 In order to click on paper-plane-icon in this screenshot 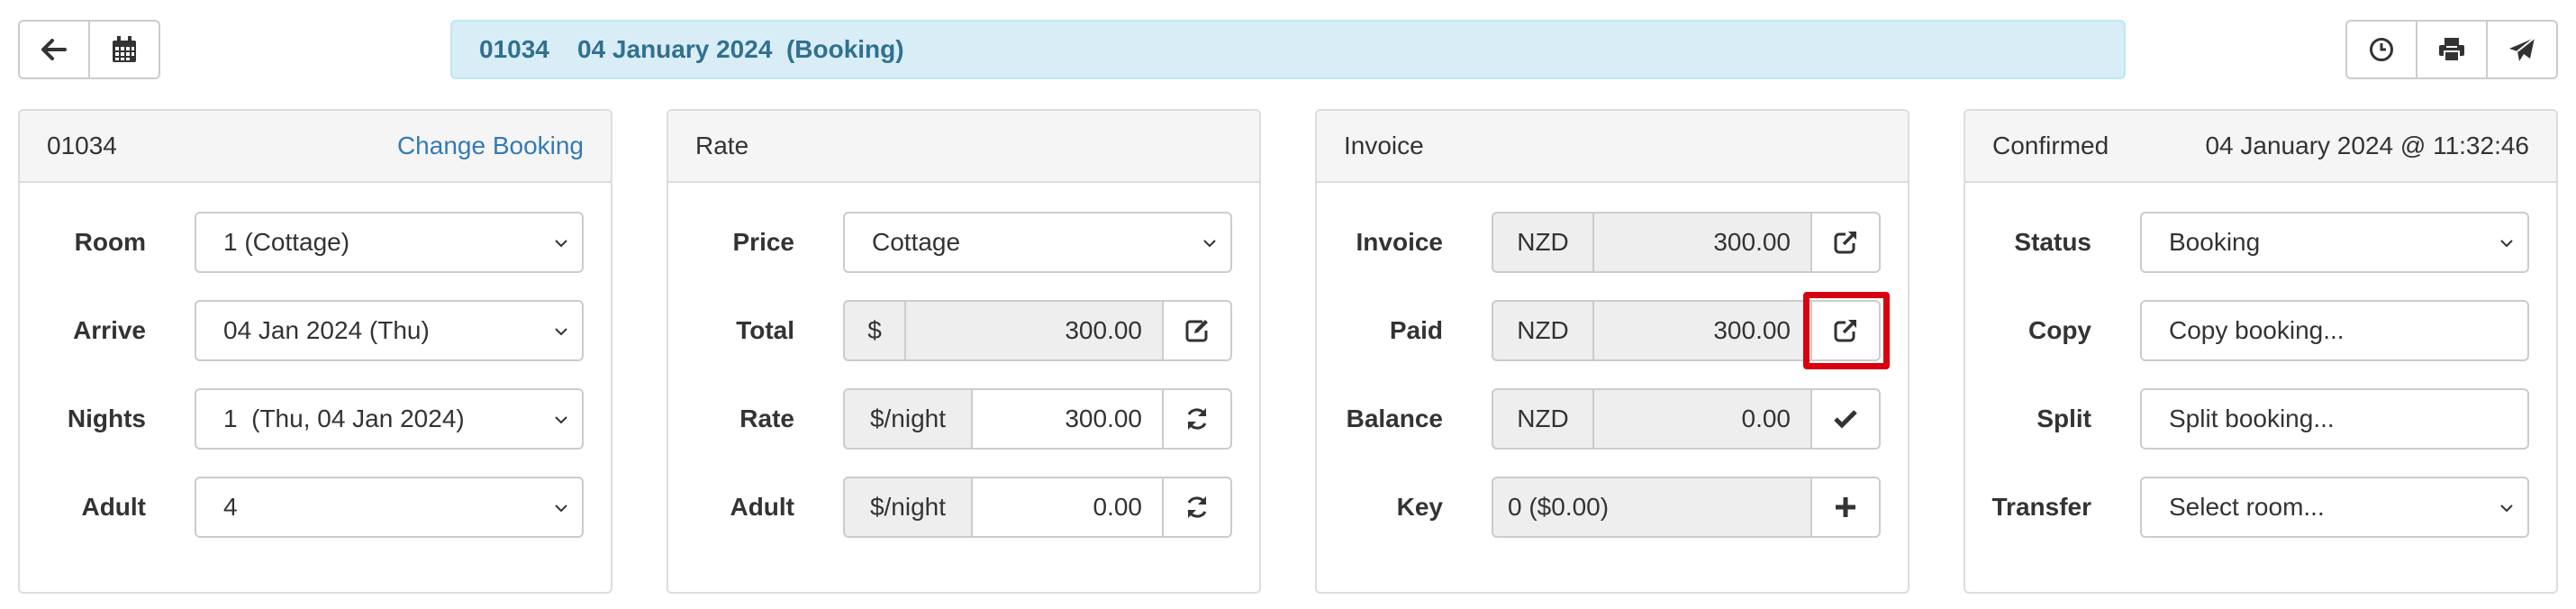, I will do `click(2522, 49)`.